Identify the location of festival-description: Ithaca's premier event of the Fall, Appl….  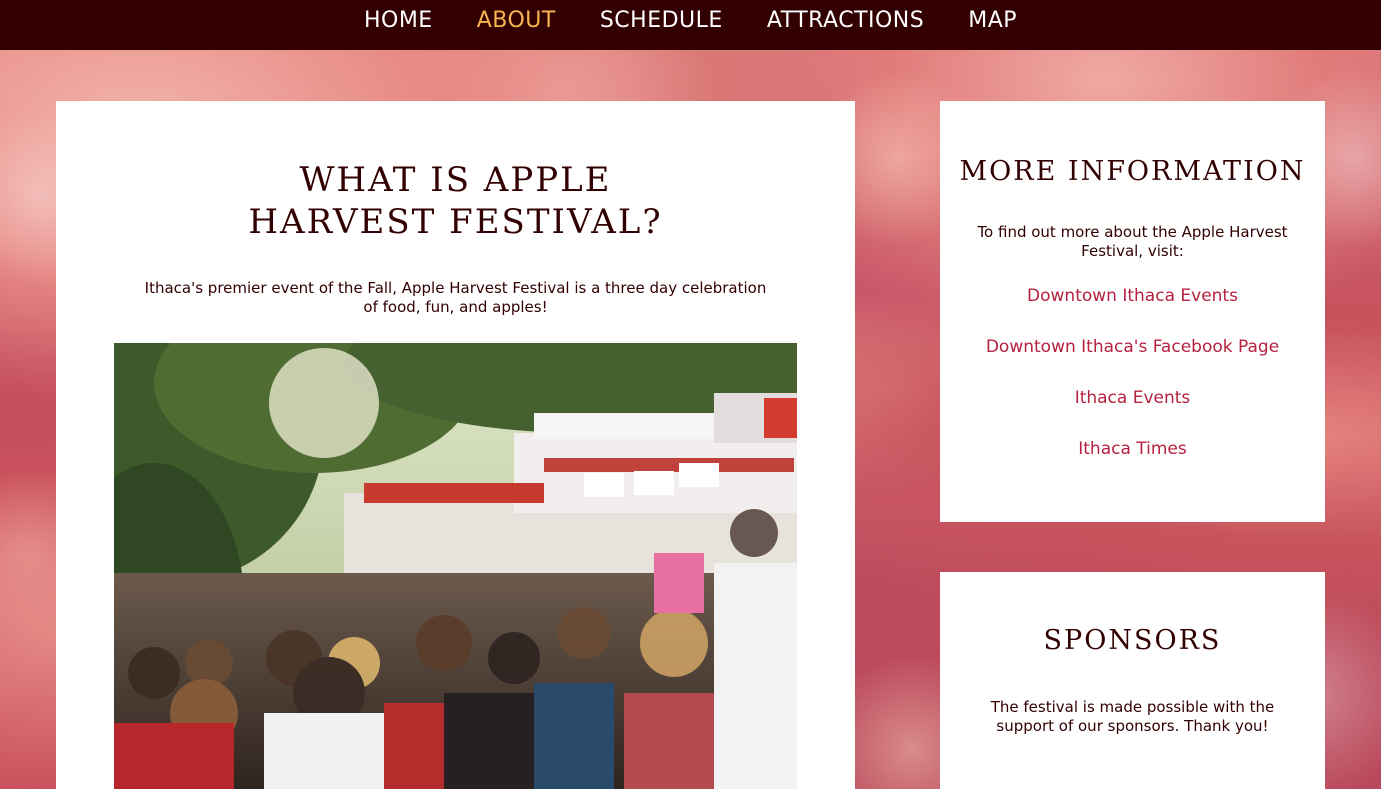
(455, 297).